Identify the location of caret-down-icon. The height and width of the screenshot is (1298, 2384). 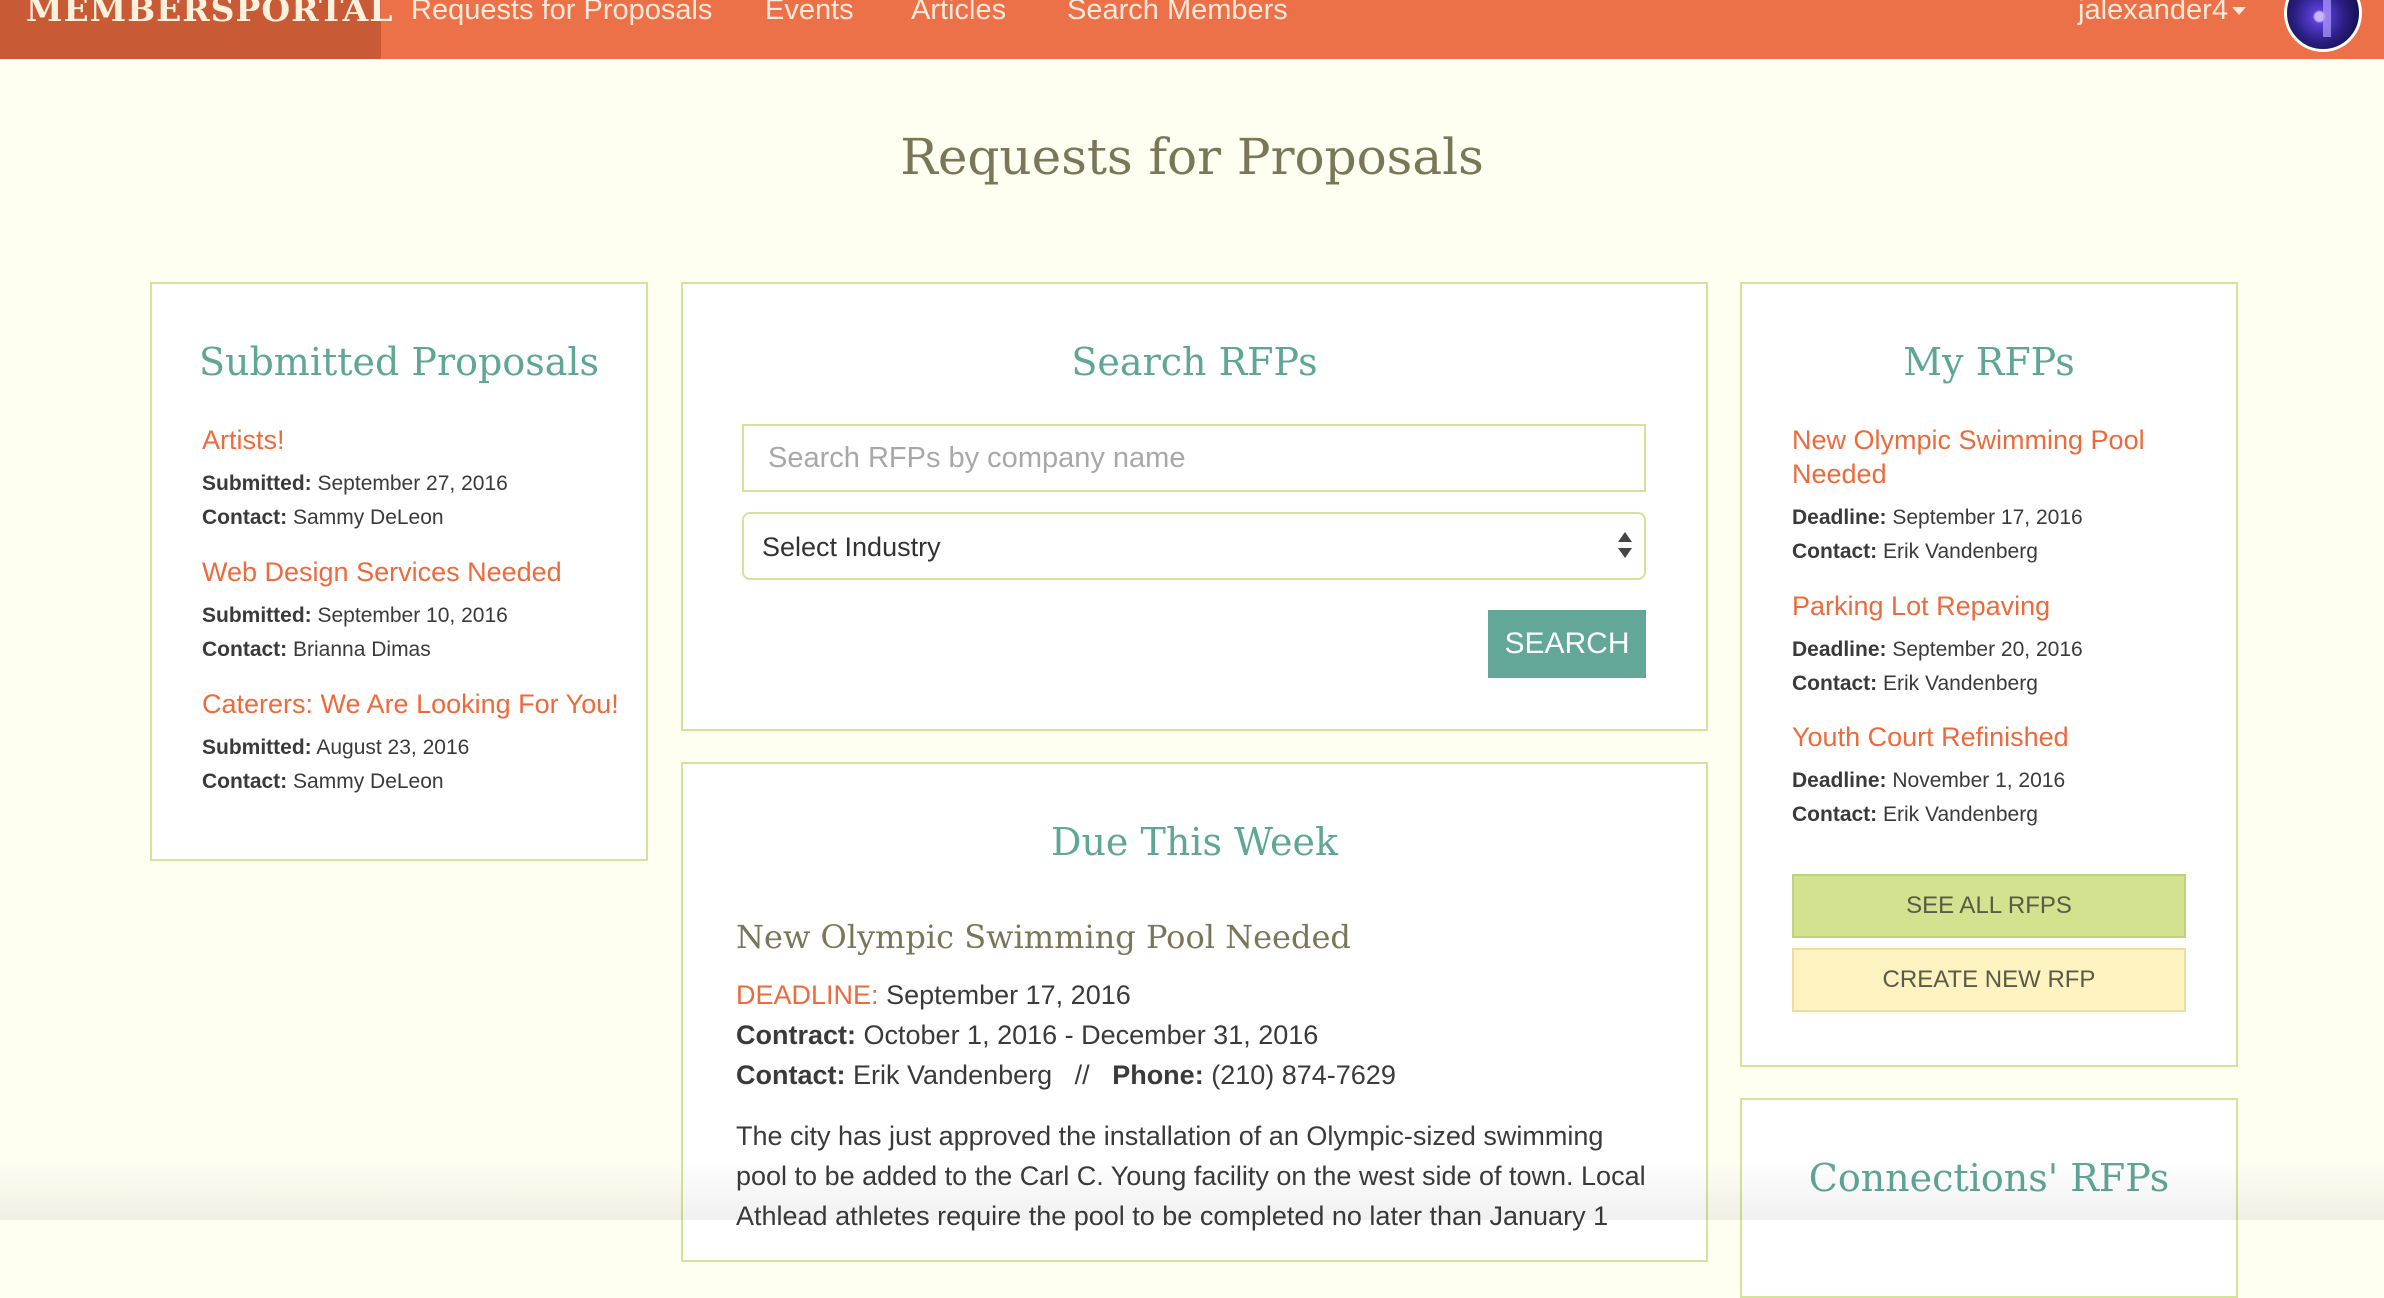
(2238, 11).